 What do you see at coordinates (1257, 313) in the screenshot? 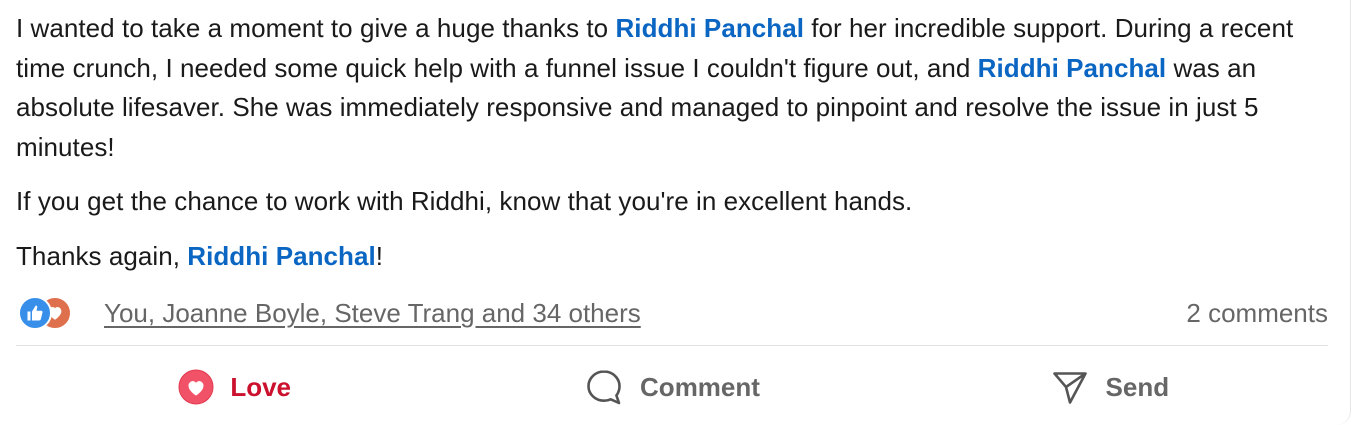
I see `comments-count-link: 2 comments` at bounding box center [1257, 313].